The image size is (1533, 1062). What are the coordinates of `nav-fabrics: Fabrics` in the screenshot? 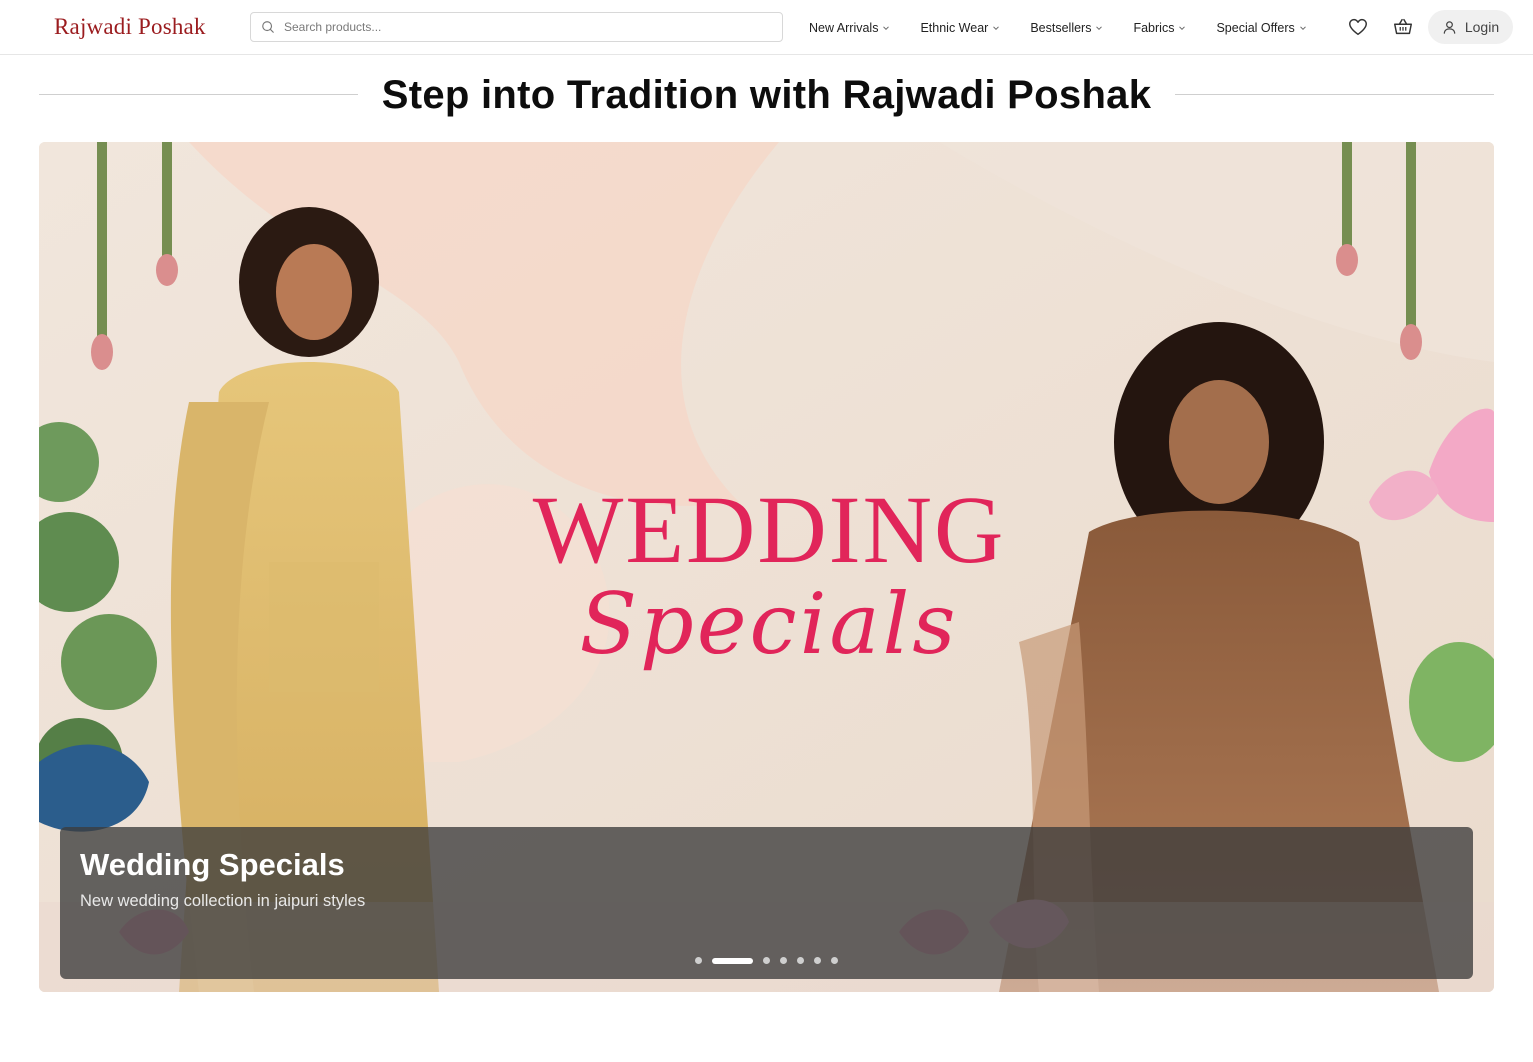 It's located at (1159, 28).